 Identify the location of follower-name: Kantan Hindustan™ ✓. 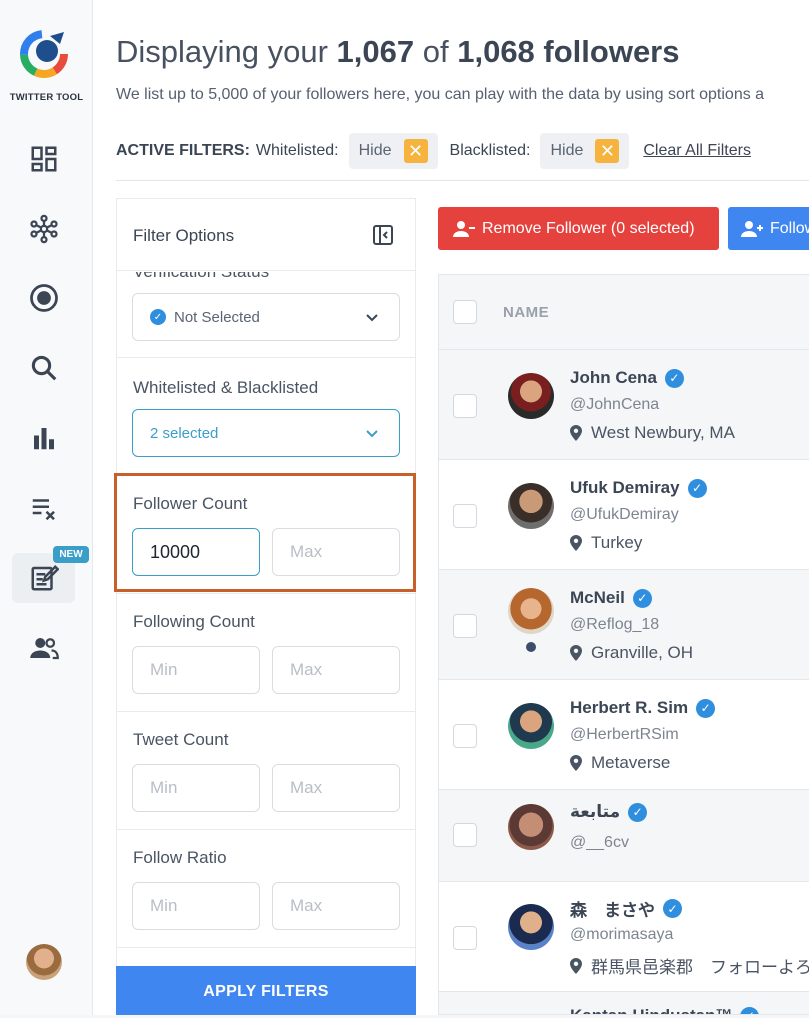
(665, 1010).